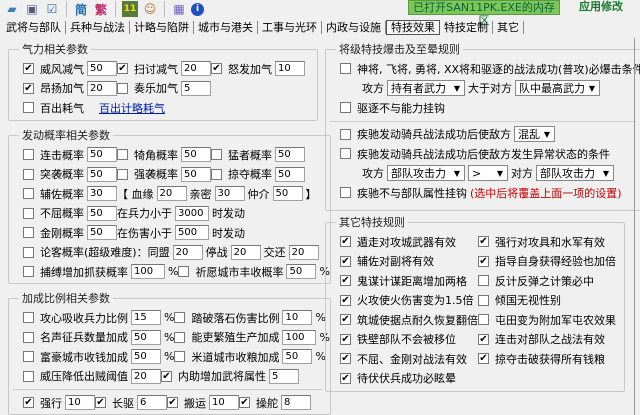  Describe the element at coordinates (132, 108) in the screenshot. I see `link: 百出计略耗气` at that location.